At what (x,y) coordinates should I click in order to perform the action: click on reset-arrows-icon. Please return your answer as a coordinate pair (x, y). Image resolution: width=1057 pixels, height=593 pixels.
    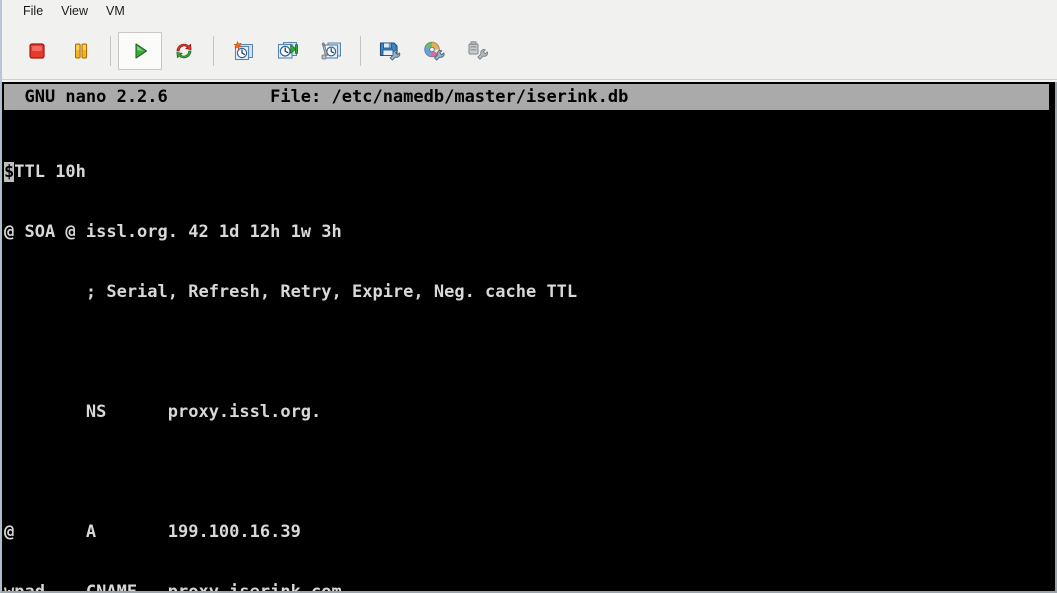
    Looking at the image, I should click on (184, 51).